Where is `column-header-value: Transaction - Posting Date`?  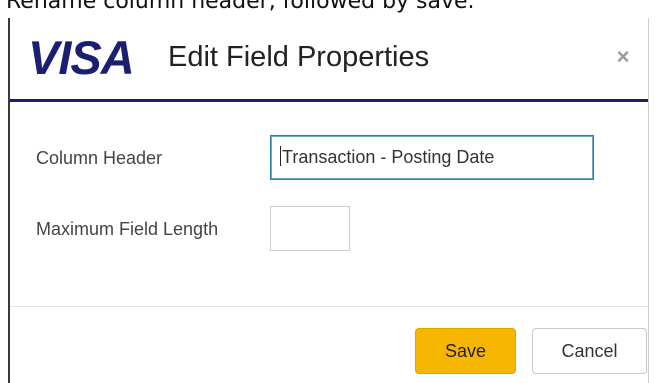 column-header-value: Transaction - Posting Date is located at coordinates (388, 157).